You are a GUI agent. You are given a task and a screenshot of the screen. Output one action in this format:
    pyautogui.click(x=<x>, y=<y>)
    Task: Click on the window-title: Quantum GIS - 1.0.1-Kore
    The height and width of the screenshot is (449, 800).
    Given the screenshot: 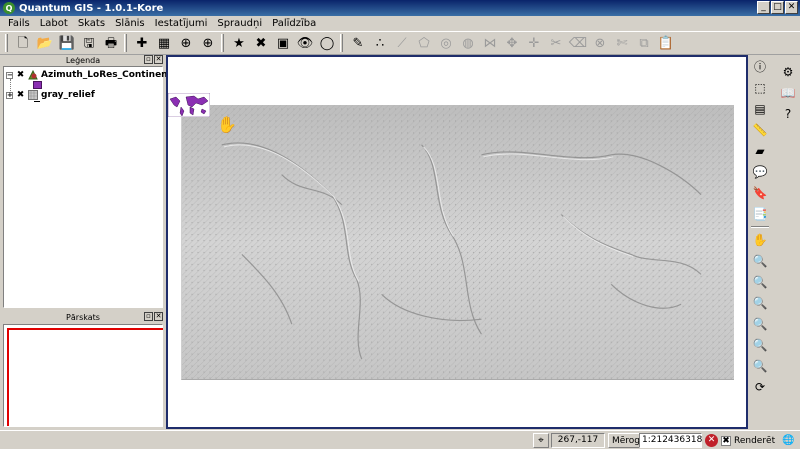 What is the action you would take?
    pyautogui.click(x=91, y=8)
    